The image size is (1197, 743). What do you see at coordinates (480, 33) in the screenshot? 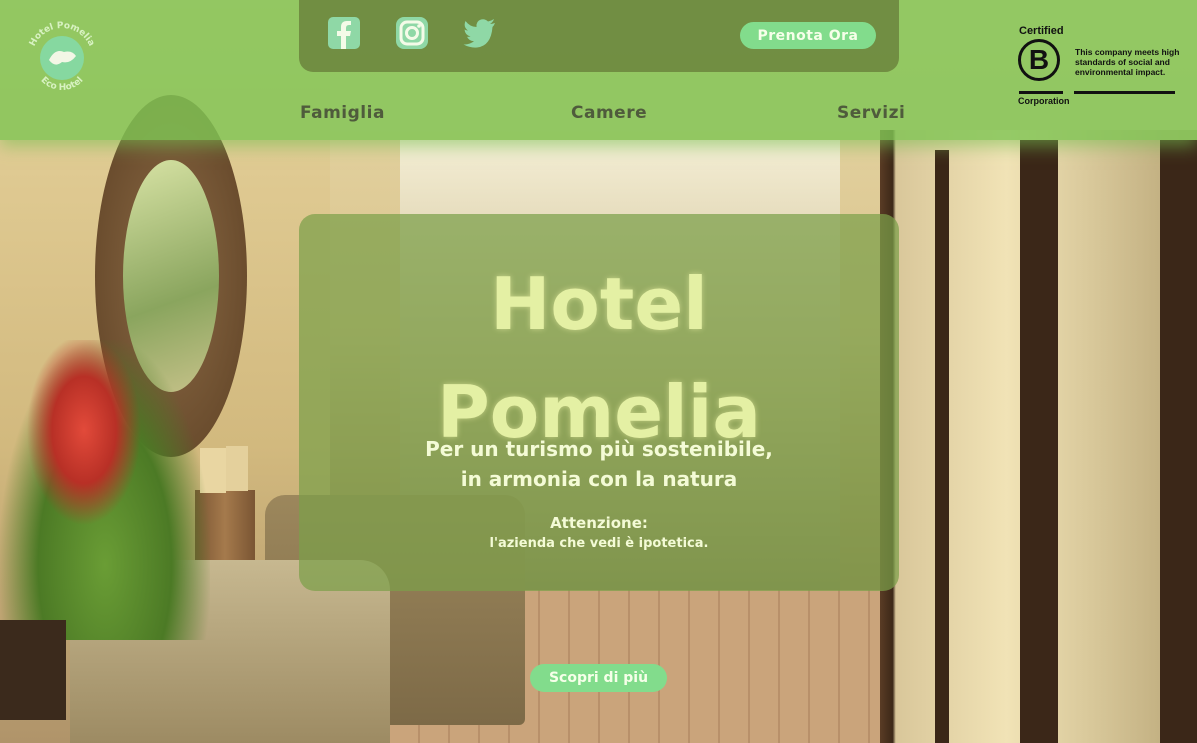
I see `twitter-icon` at bounding box center [480, 33].